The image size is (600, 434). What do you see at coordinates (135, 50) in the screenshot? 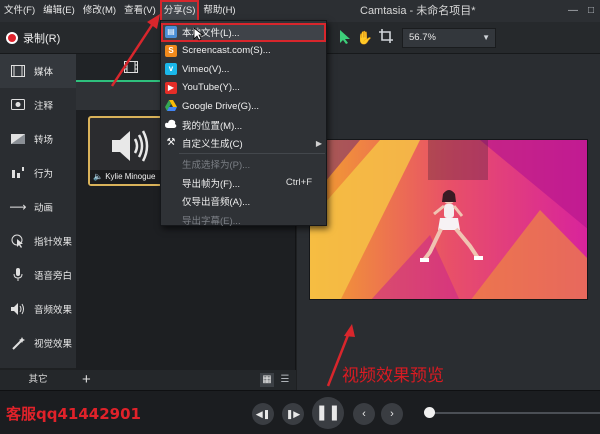
I see `red-arrow-share-icon` at bounding box center [135, 50].